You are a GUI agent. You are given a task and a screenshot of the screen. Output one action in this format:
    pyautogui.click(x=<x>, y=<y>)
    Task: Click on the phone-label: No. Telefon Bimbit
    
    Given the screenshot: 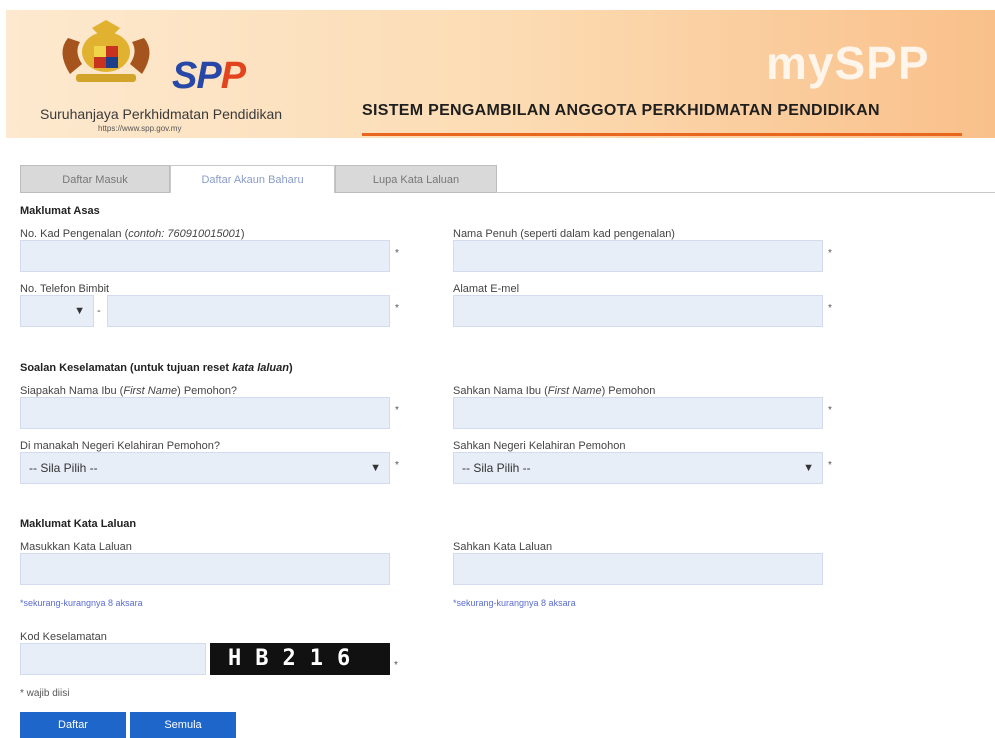 What is the action you would take?
    pyautogui.click(x=65, y=289)
    